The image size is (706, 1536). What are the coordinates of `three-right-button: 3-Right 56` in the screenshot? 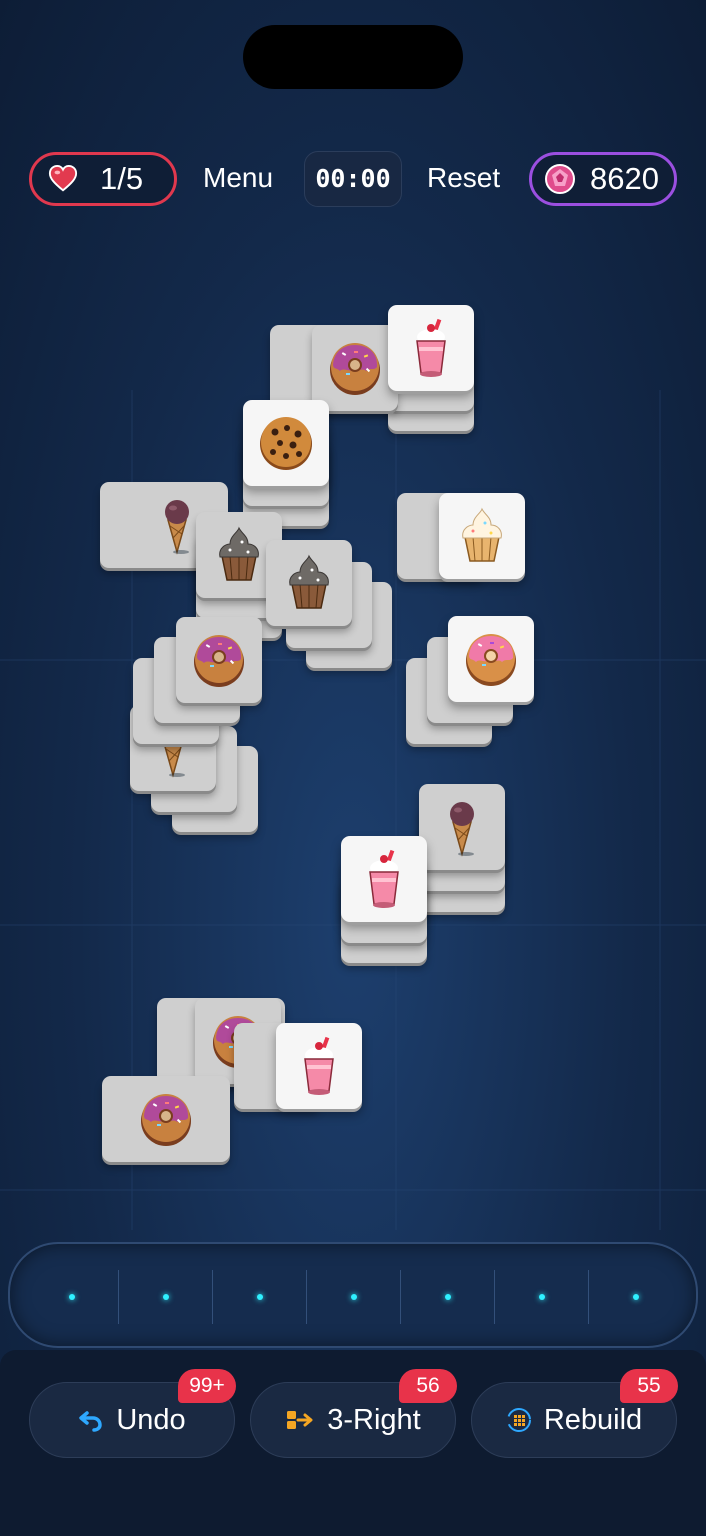 It's located at (353, 1413).